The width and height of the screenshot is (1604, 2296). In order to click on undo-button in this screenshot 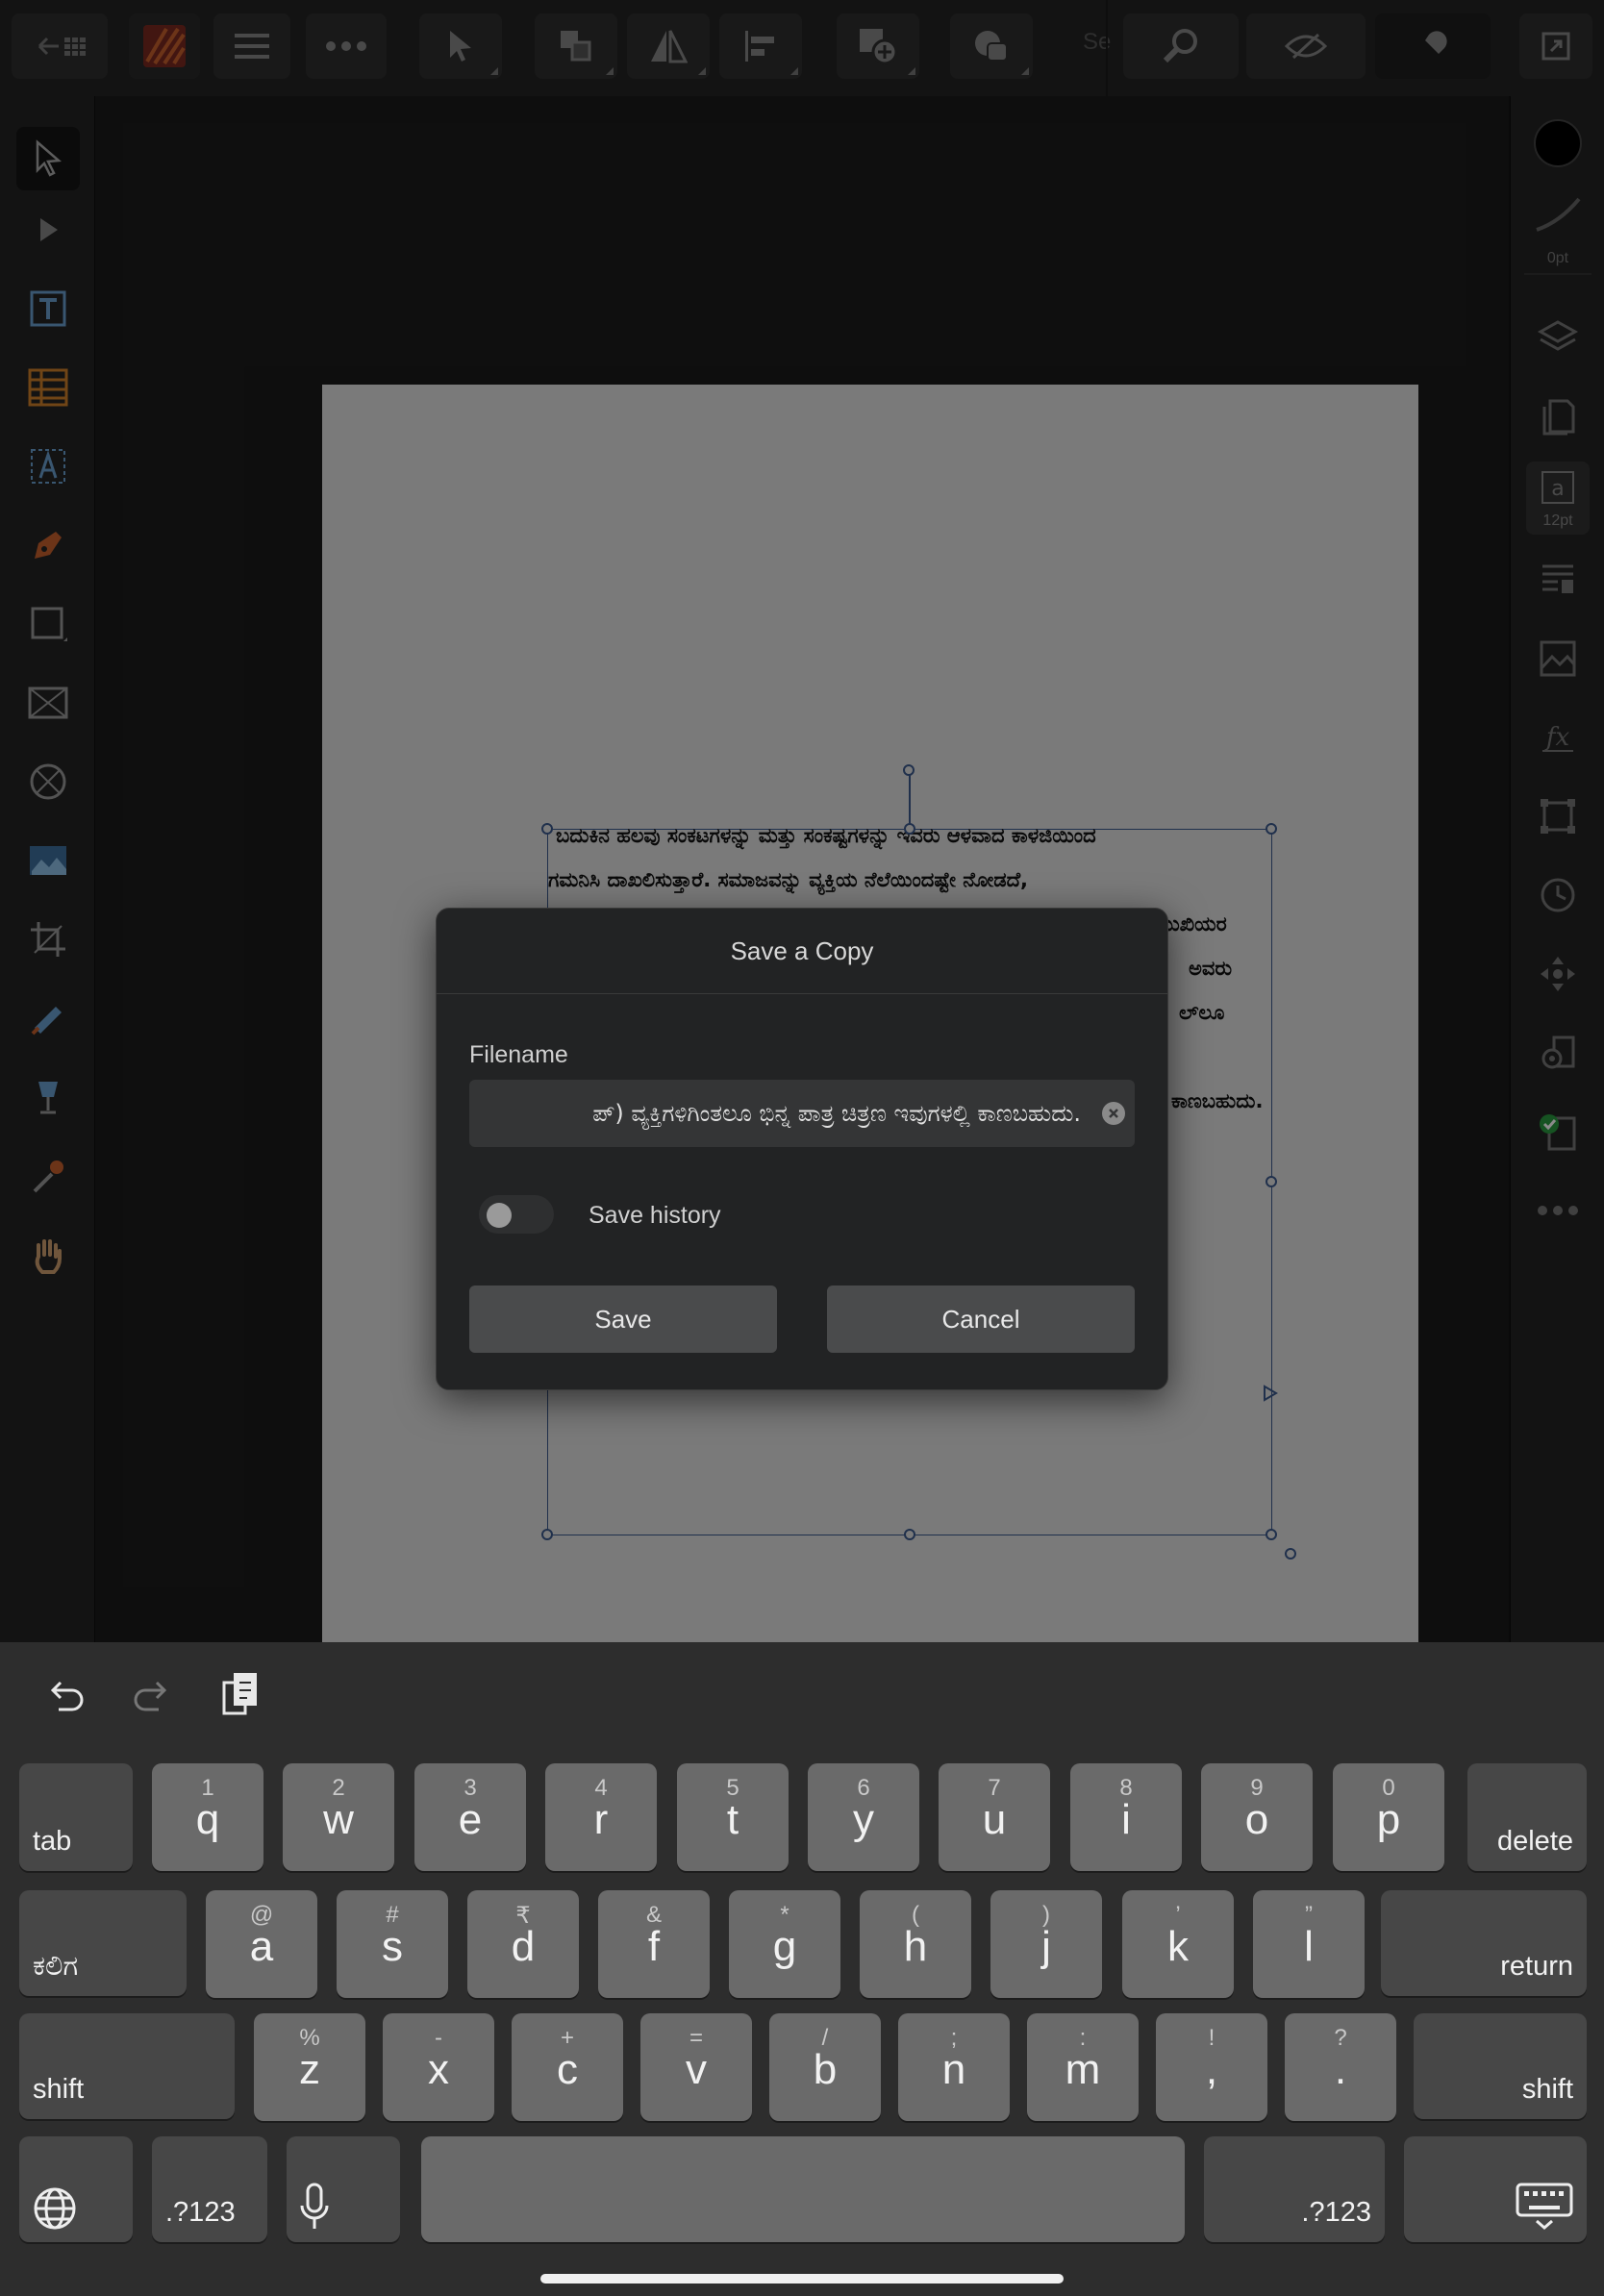, I will do `click(65, 1695)`.